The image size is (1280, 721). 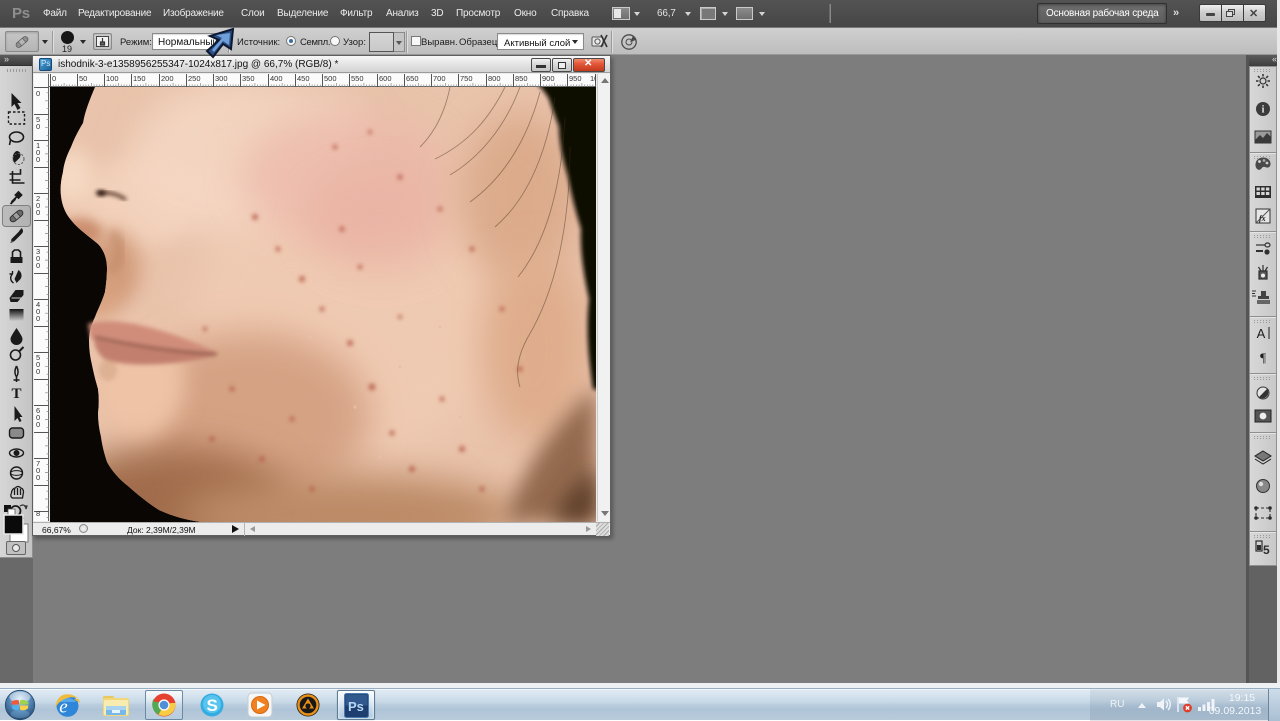 I want to click on svg-text: 200, so click(x=167, y=78).